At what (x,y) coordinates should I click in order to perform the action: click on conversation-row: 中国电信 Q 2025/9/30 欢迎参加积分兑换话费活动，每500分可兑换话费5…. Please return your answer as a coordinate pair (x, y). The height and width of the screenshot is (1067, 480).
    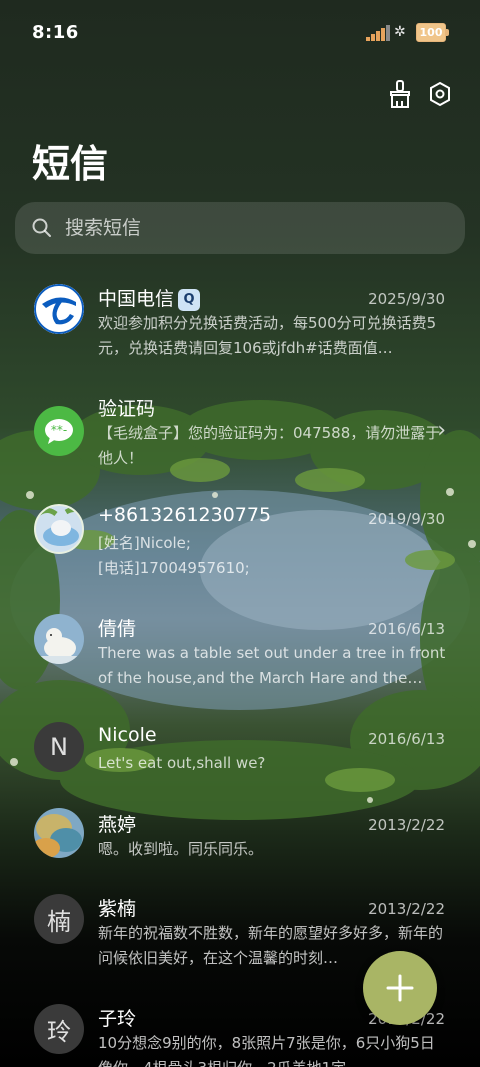
    Looking at the image, I should click on (240, 325).